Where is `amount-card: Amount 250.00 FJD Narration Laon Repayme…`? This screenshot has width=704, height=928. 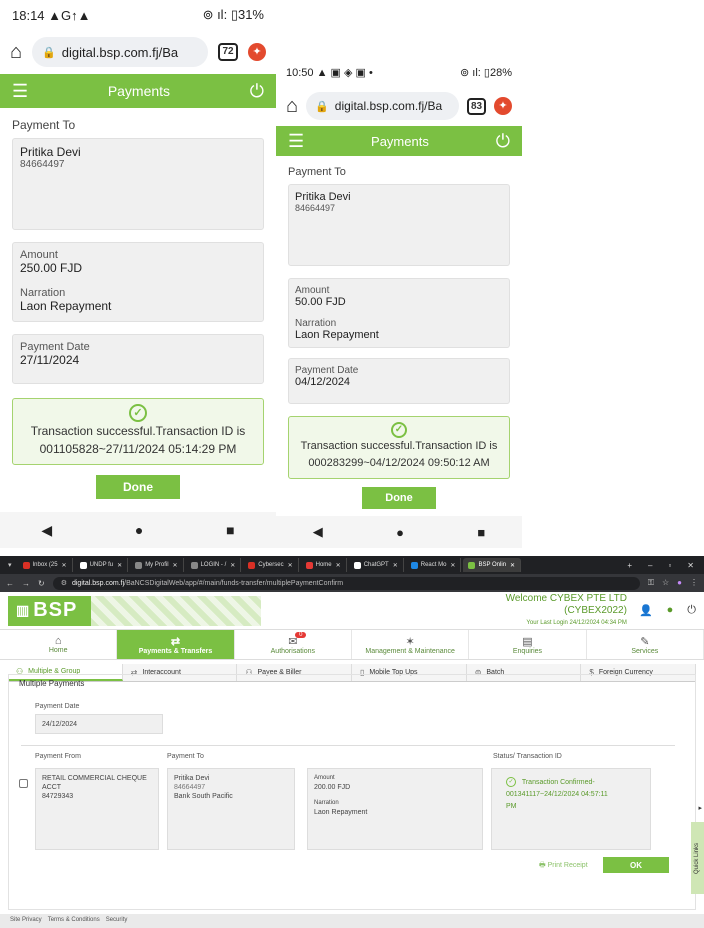
amount-card: Amount 250.00 FJD Narration Laon Repayme… is located at coordinates (138, 282).